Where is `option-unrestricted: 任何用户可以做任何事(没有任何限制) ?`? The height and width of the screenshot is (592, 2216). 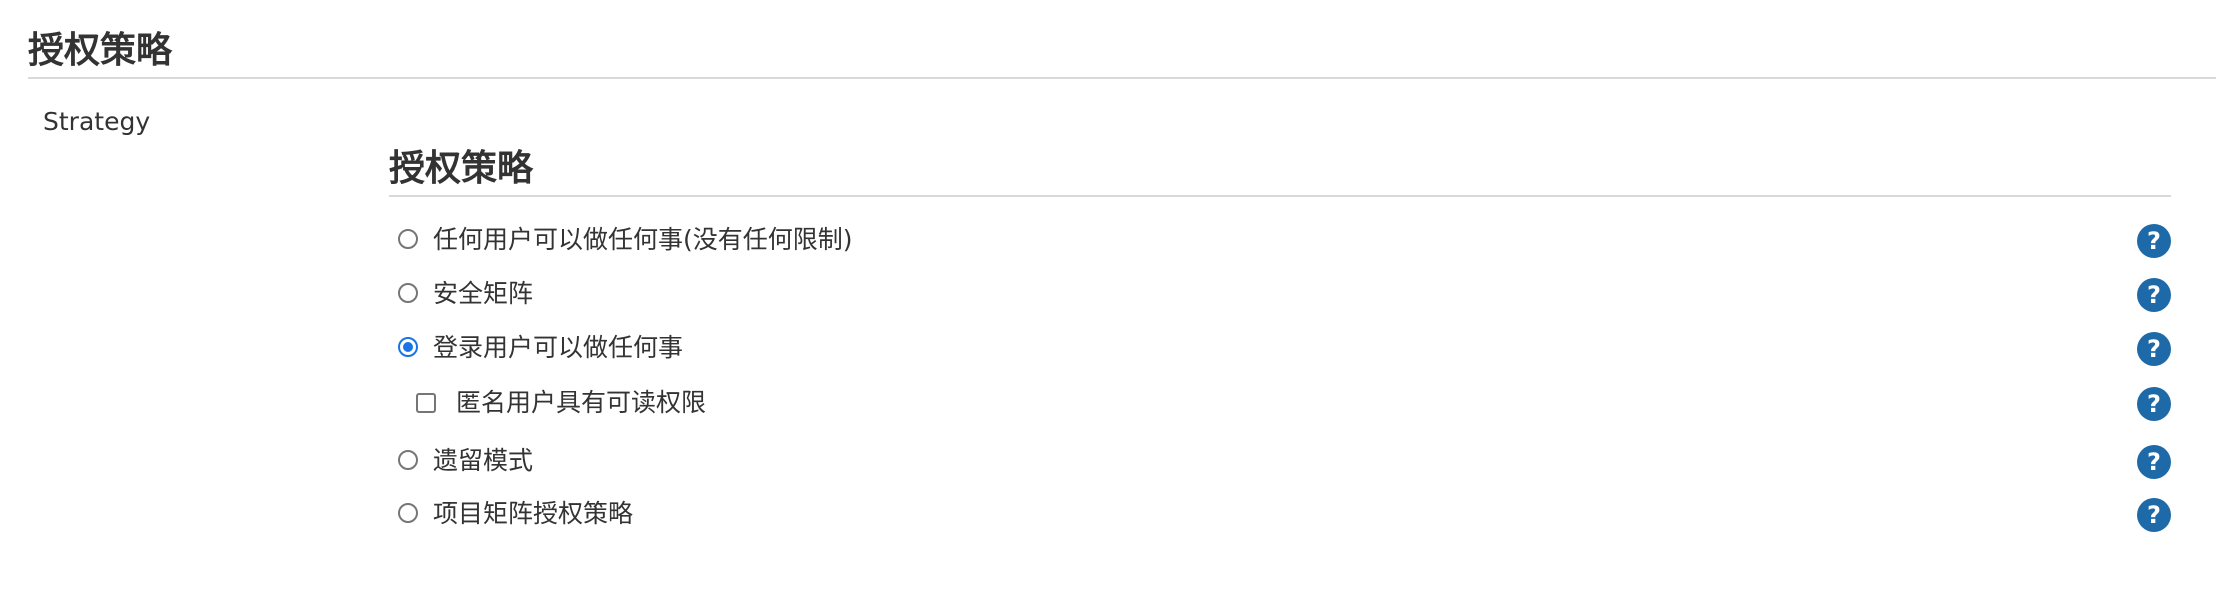 option-unrestricted: 任何用户可以做任何事(没有任何限制) ? is located at coordinates (1280, 240).